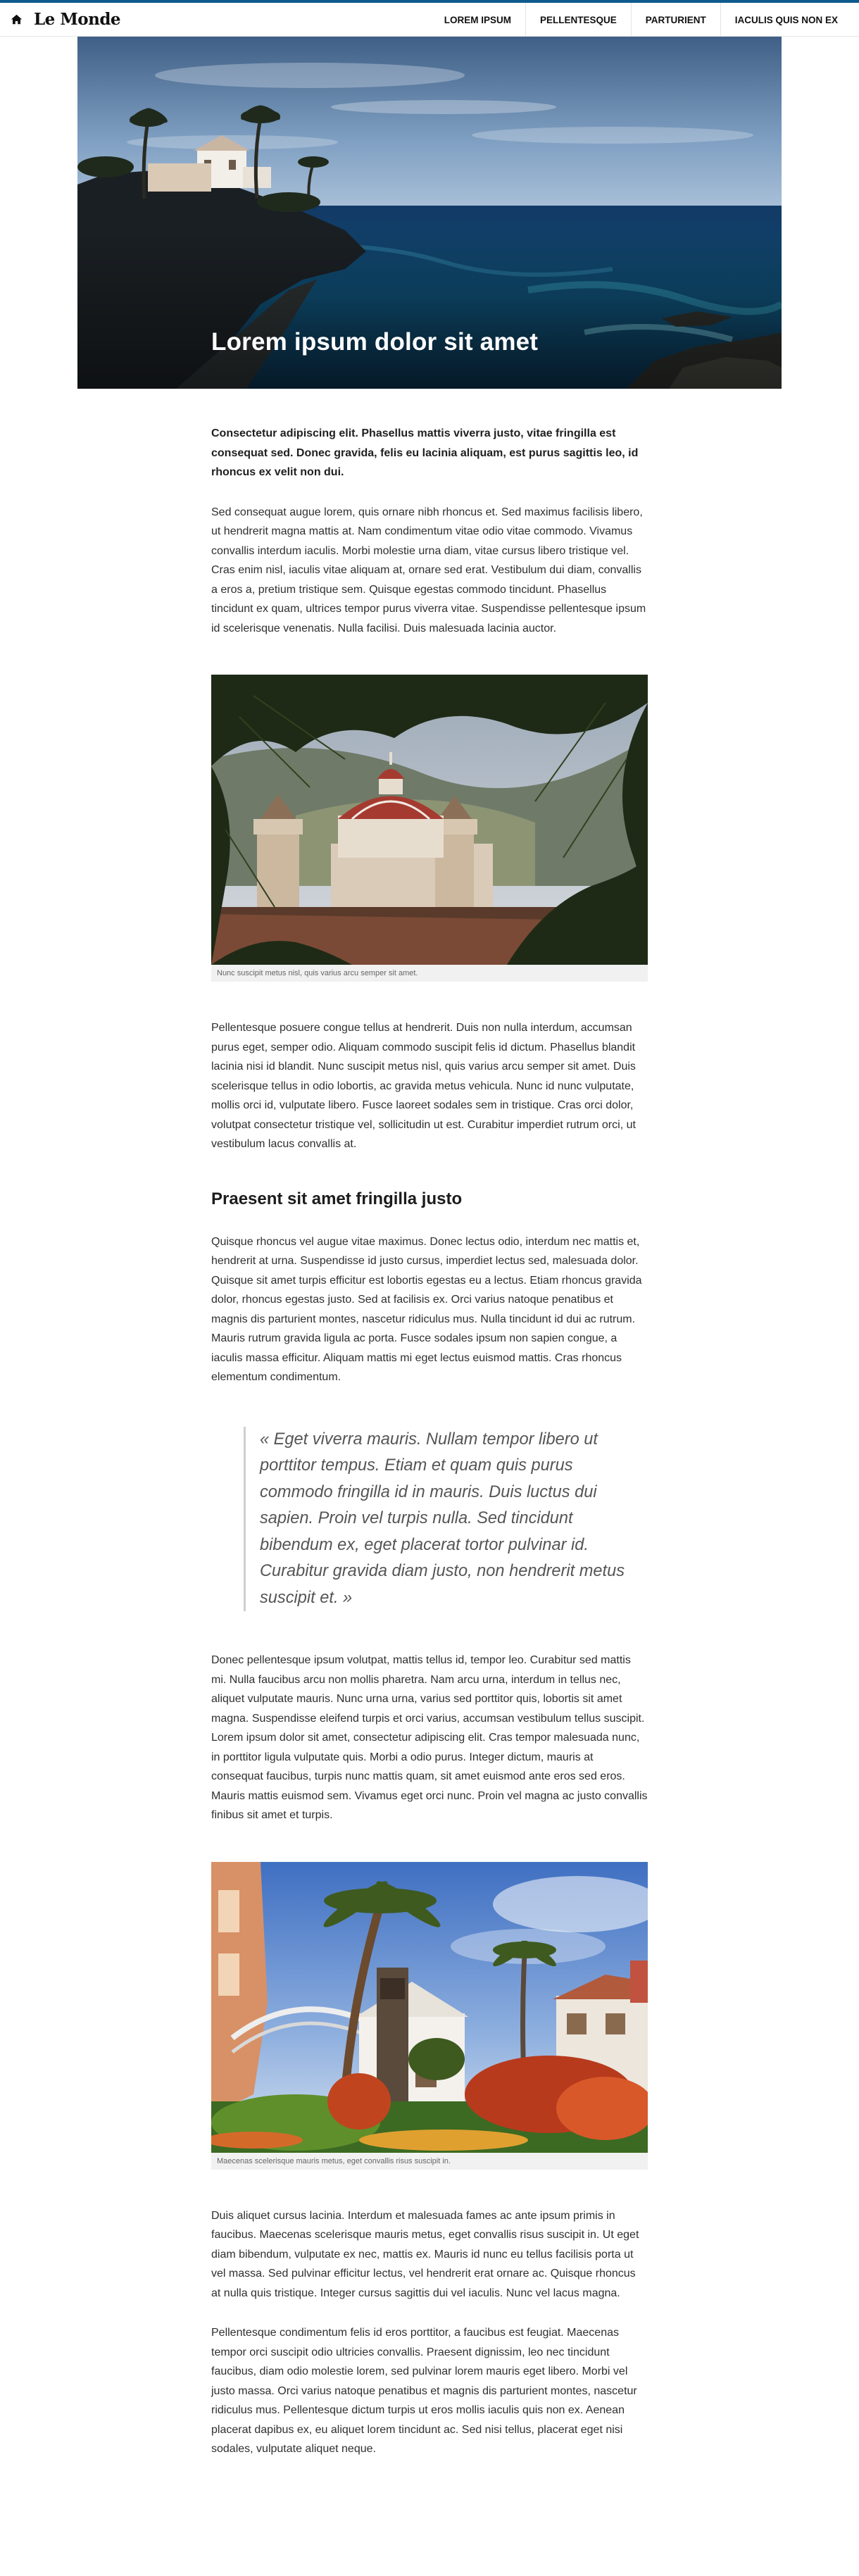 This screenshot has width=859, height=2576. I want to click on home-button, so click(16, 20).